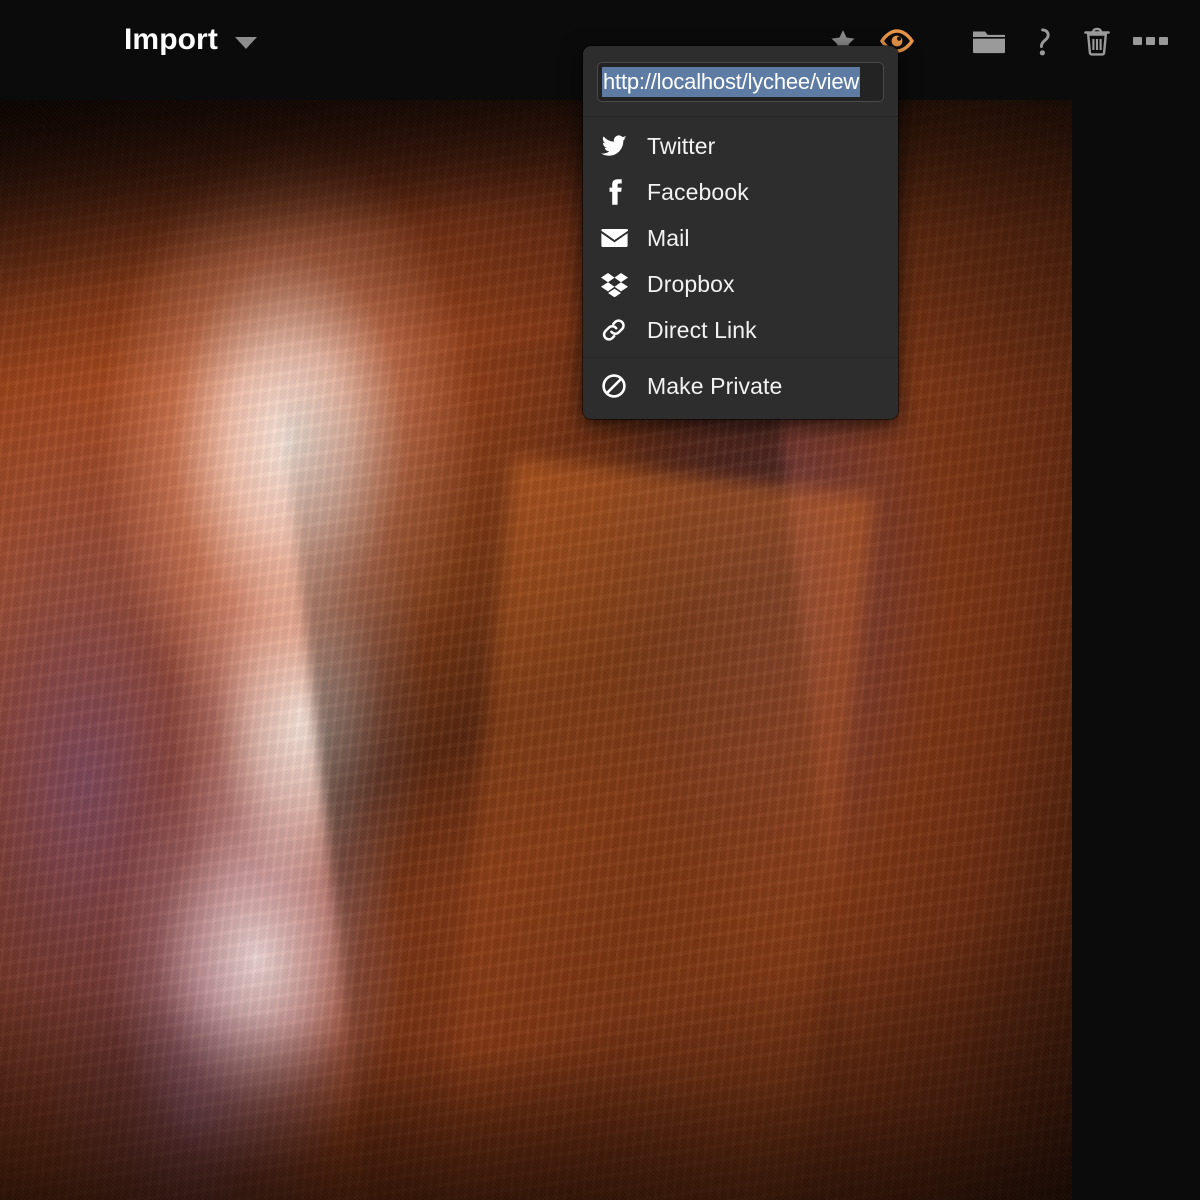 The image size is (1200, 1200). I want to click on share-item-label: Mail, so click(668, 238).